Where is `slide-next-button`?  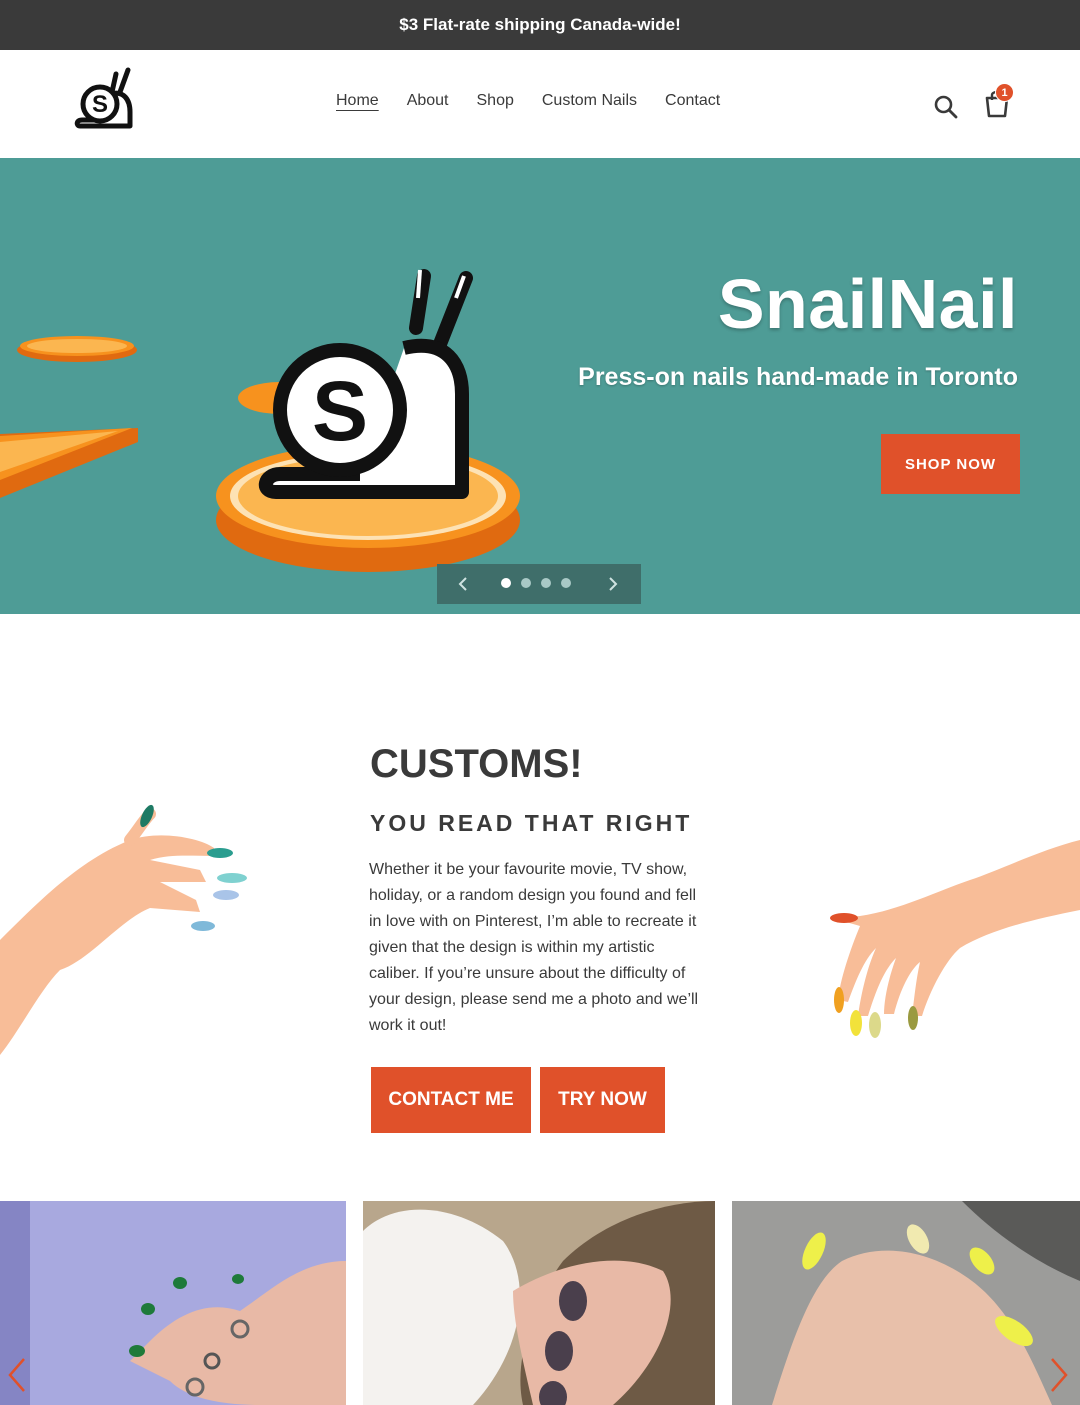 slide-next-button is located at coordinates (613, 584).